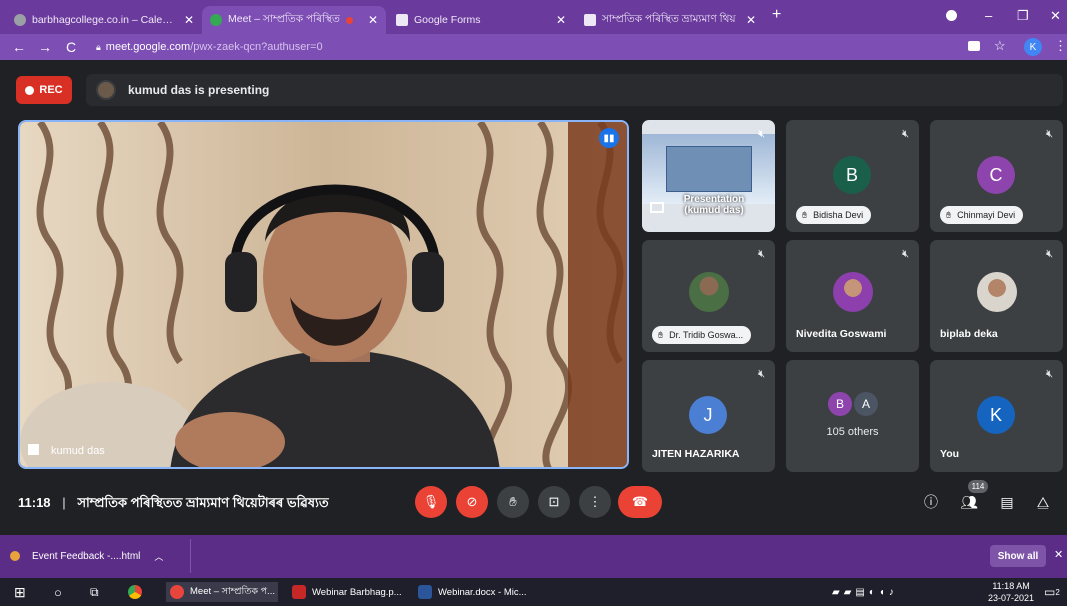 The height and width of the screenshot is (606, 1067). What do you see at coordinates (447, 20) in the screenshot?
I see `tab-title: Google Forms` at bounding box center [447, 20].